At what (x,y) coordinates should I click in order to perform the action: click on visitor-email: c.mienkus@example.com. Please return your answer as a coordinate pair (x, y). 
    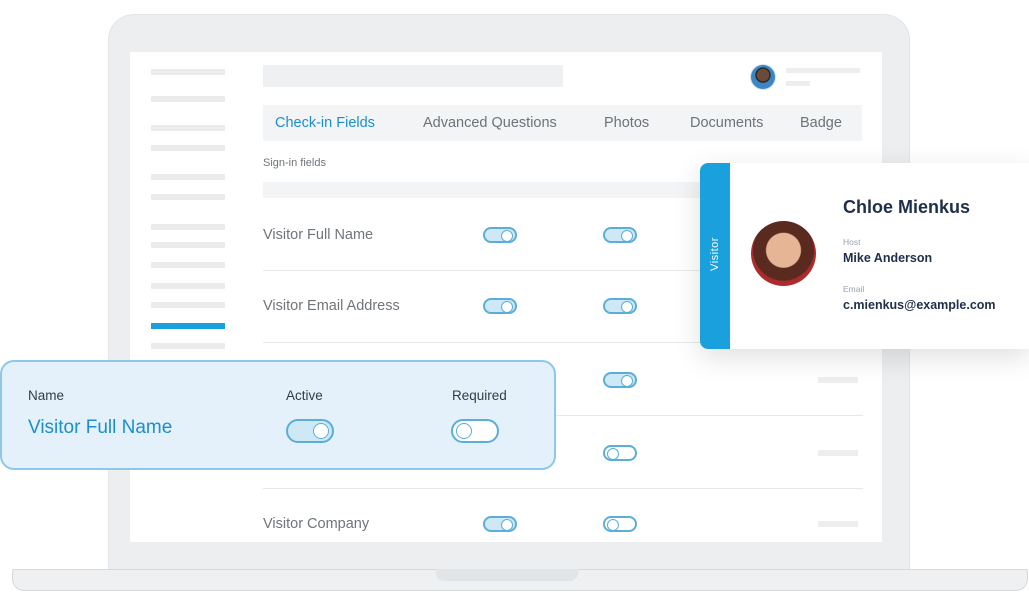
    Looking at the image, I should click on (919, 305).